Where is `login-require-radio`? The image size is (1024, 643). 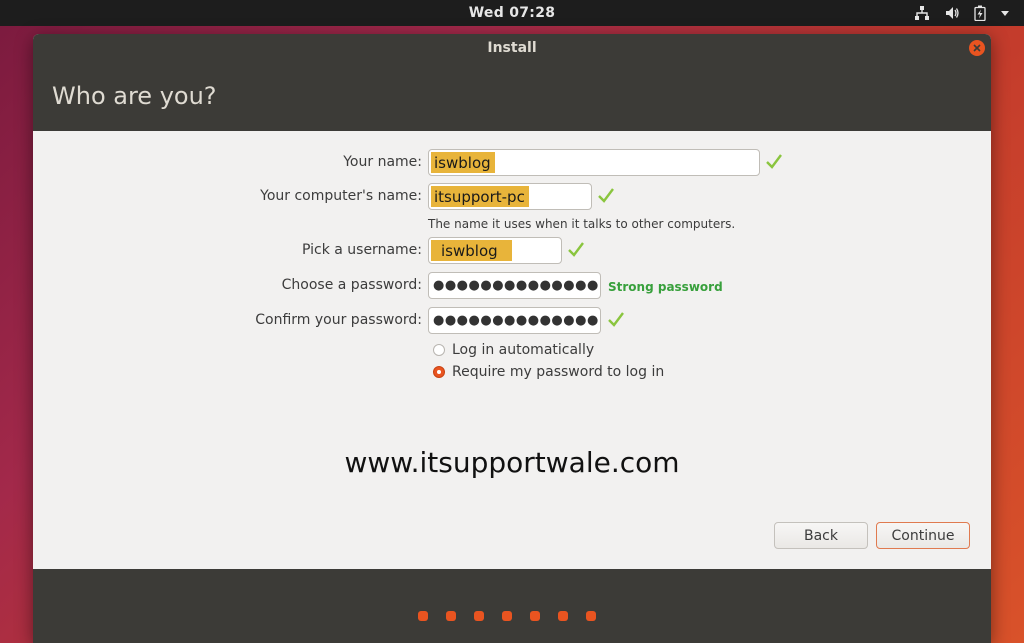 login-require-radio is located at coordinates (439, 372).